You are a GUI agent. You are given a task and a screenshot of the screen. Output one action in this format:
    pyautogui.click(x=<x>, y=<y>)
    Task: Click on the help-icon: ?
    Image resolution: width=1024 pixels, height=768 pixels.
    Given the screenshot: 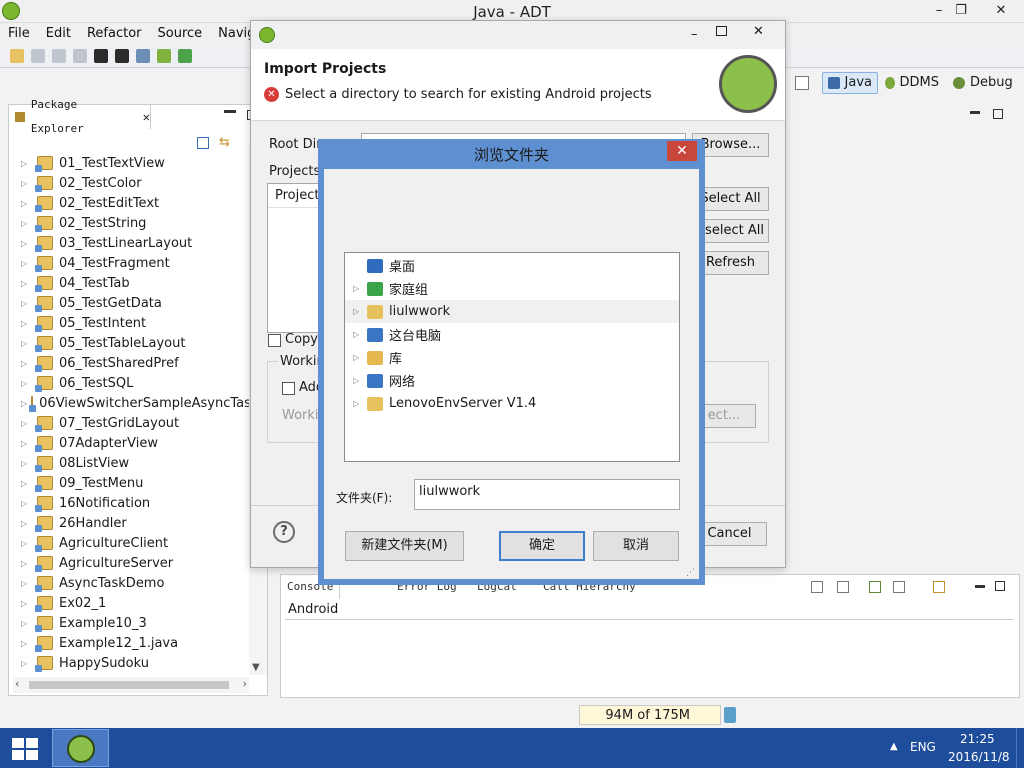 What is the action you would take?
    pyautogui.click(x=284, y=532)
    